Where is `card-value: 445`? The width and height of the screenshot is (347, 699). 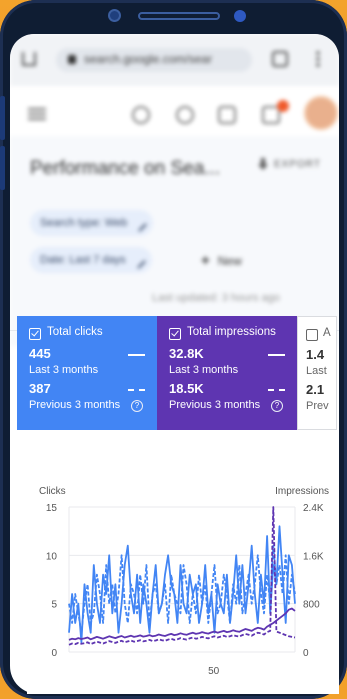
card-value: 445 is located at coordinates (40, 353).